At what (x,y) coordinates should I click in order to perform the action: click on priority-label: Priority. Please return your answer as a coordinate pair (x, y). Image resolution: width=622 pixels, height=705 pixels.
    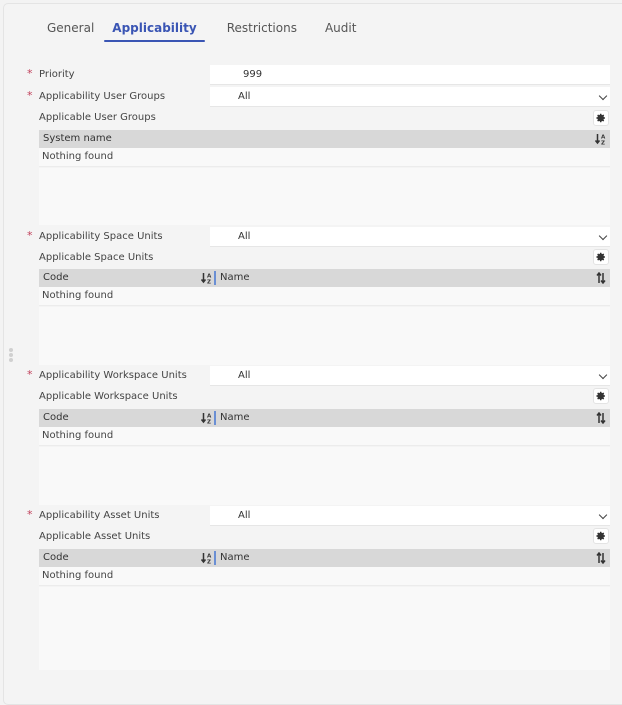
    Looking at the image, I should click on (57, 74).